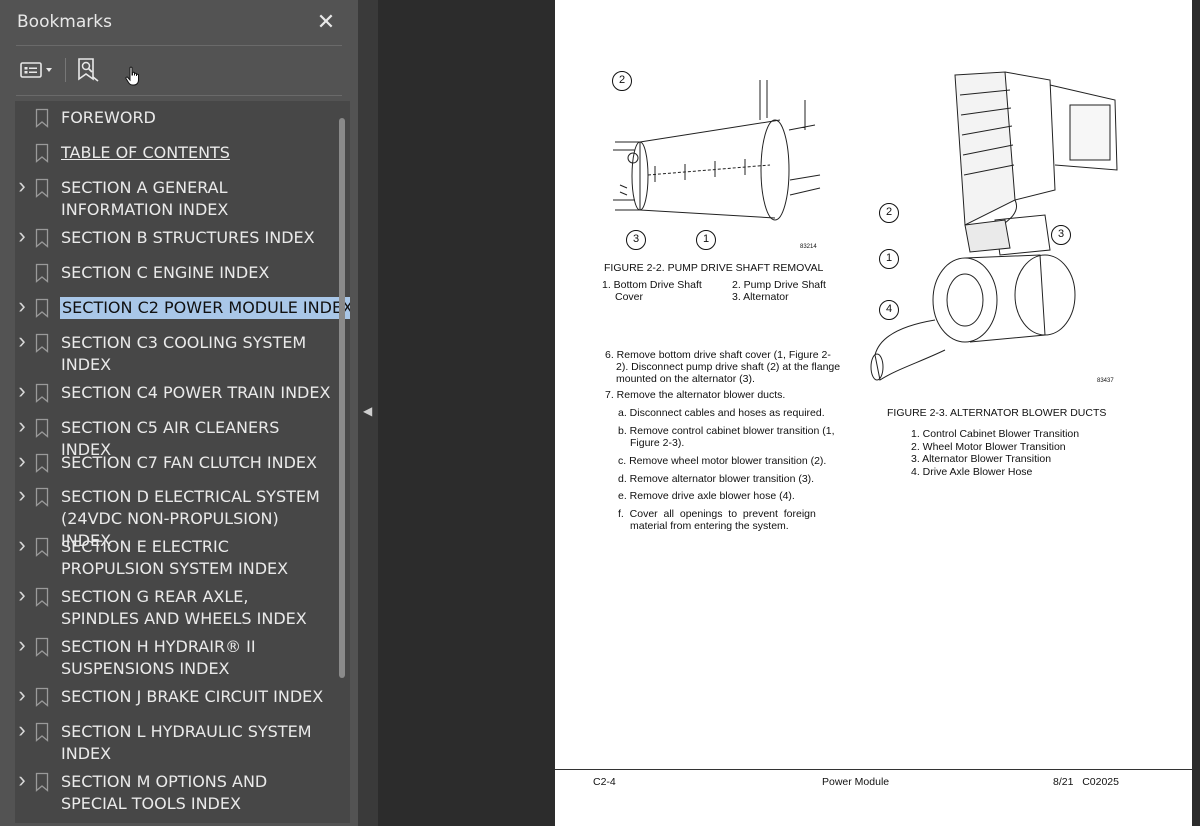  What do you see at coordinates (1061, 235) in the screenshot?
I see `figure2-callout: 3` at bounding box center [1061, 235].